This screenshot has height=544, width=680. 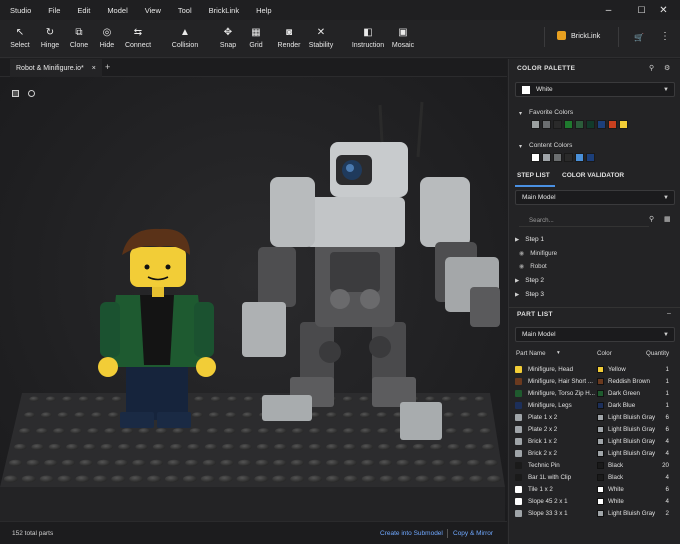 I want to click on part-row: Plate 2 x 2 Light Bluish Gray 6, so click(x=594, y=430).